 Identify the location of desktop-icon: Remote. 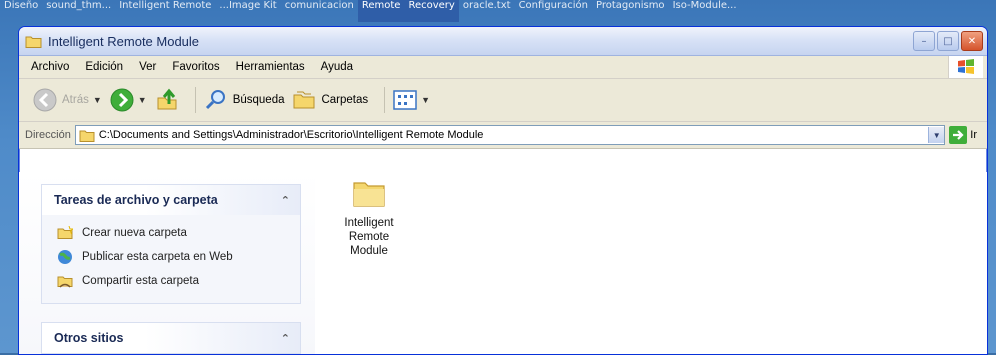
(381, 11).